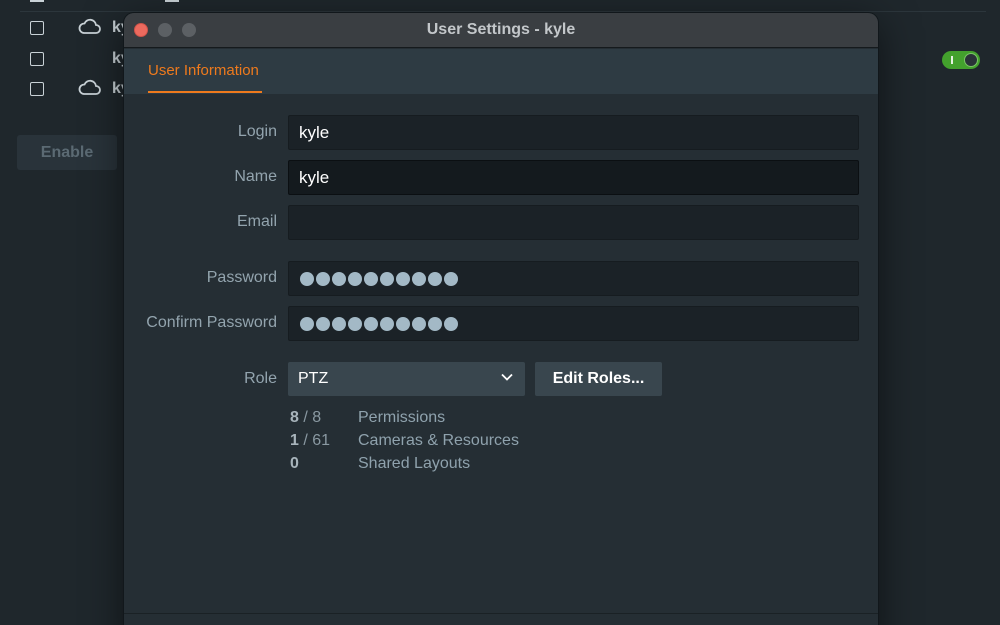 This screenshot has width=1000, height=625. Describe the element at coordinates (317, 440) in the screenshot. I see `stat-total: / 61` at that location.